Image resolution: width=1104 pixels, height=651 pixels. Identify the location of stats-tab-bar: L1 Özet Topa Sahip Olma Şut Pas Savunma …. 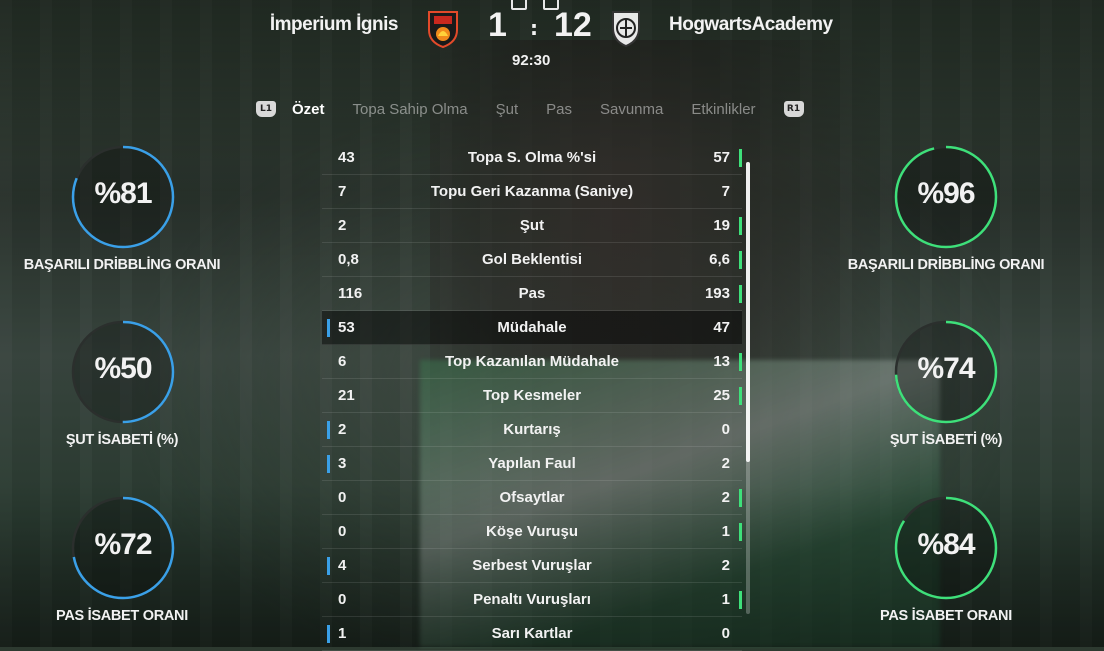
(530, 109).